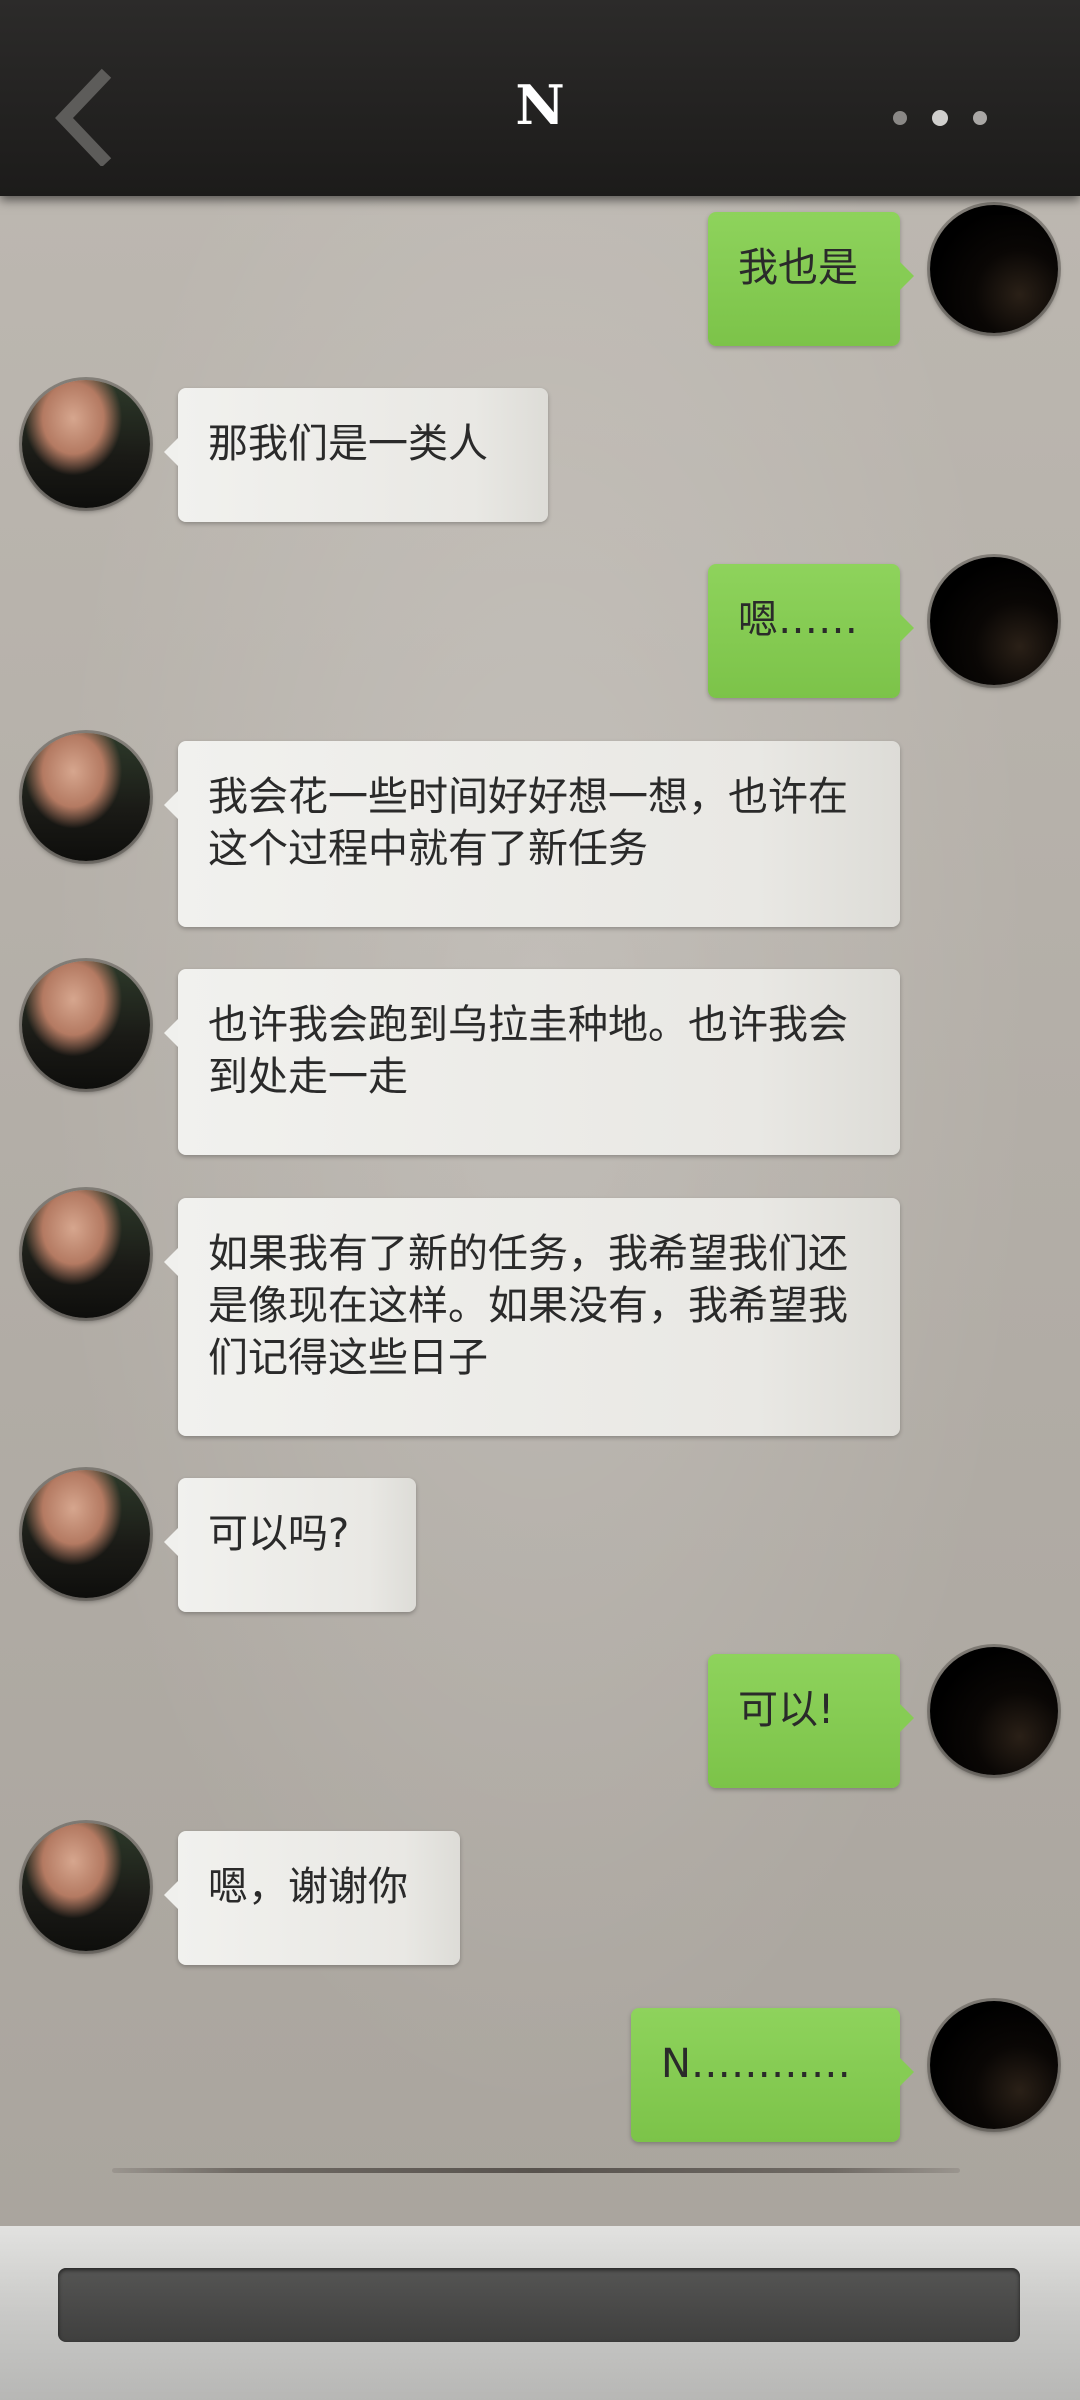 The height and width of the screenshot is (2400, 1080). Describe the element at coordinates (312, 1898) in the screenshot. I see `message-bubble-incoming: 嗯，谢谢你` at that location.